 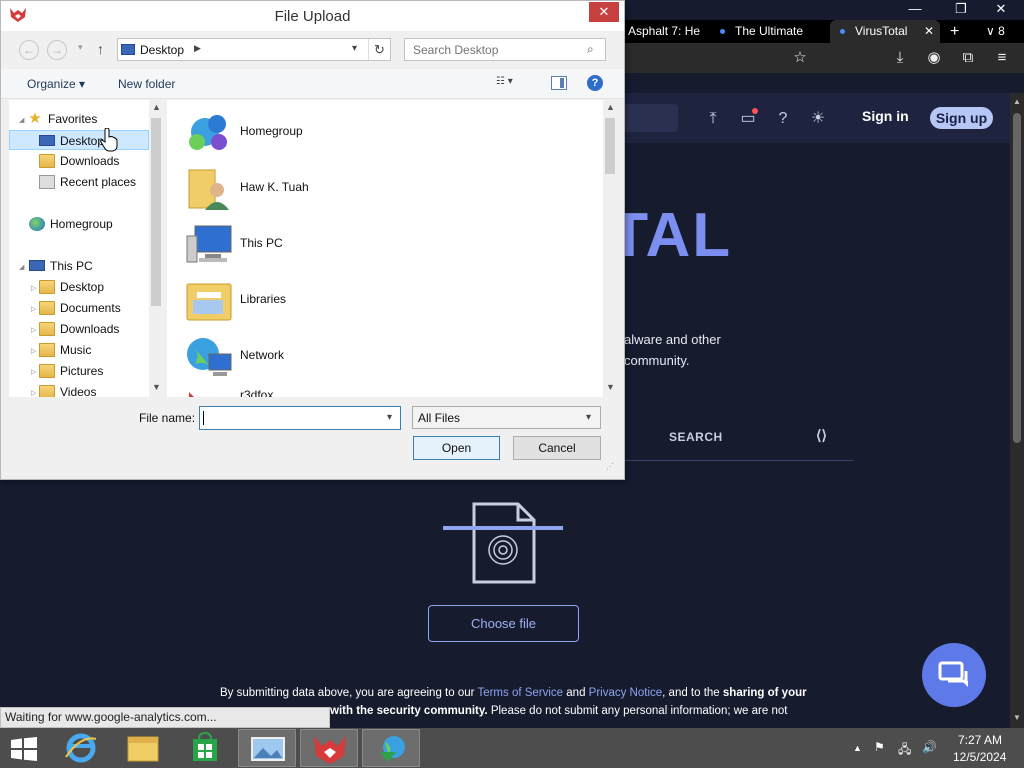 I want to click on file-list-scrollbar: ▲ ▼, so click(x=610, y=248).